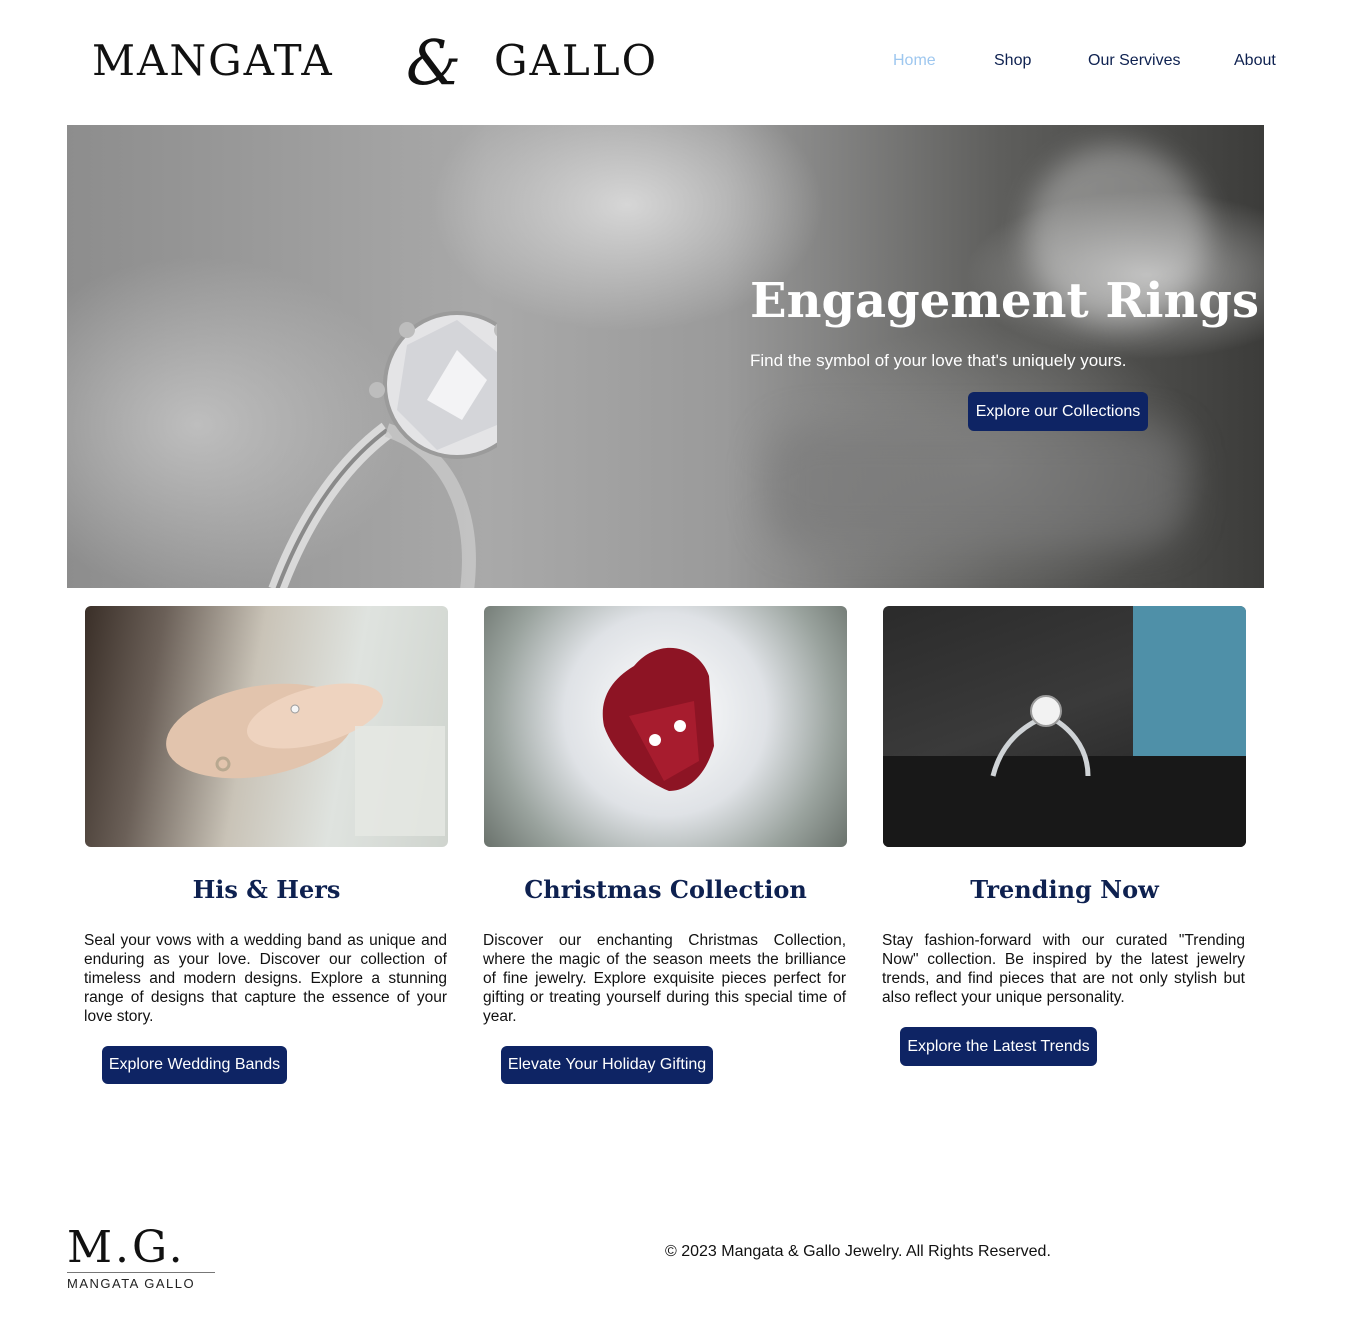 This screenshot has width=1345, height=1343. What do you see at coordinates (1058, 411) in the screenshot?
I see `explore-collections-button: Explore our Collections` at bounding box center [1058, 411].